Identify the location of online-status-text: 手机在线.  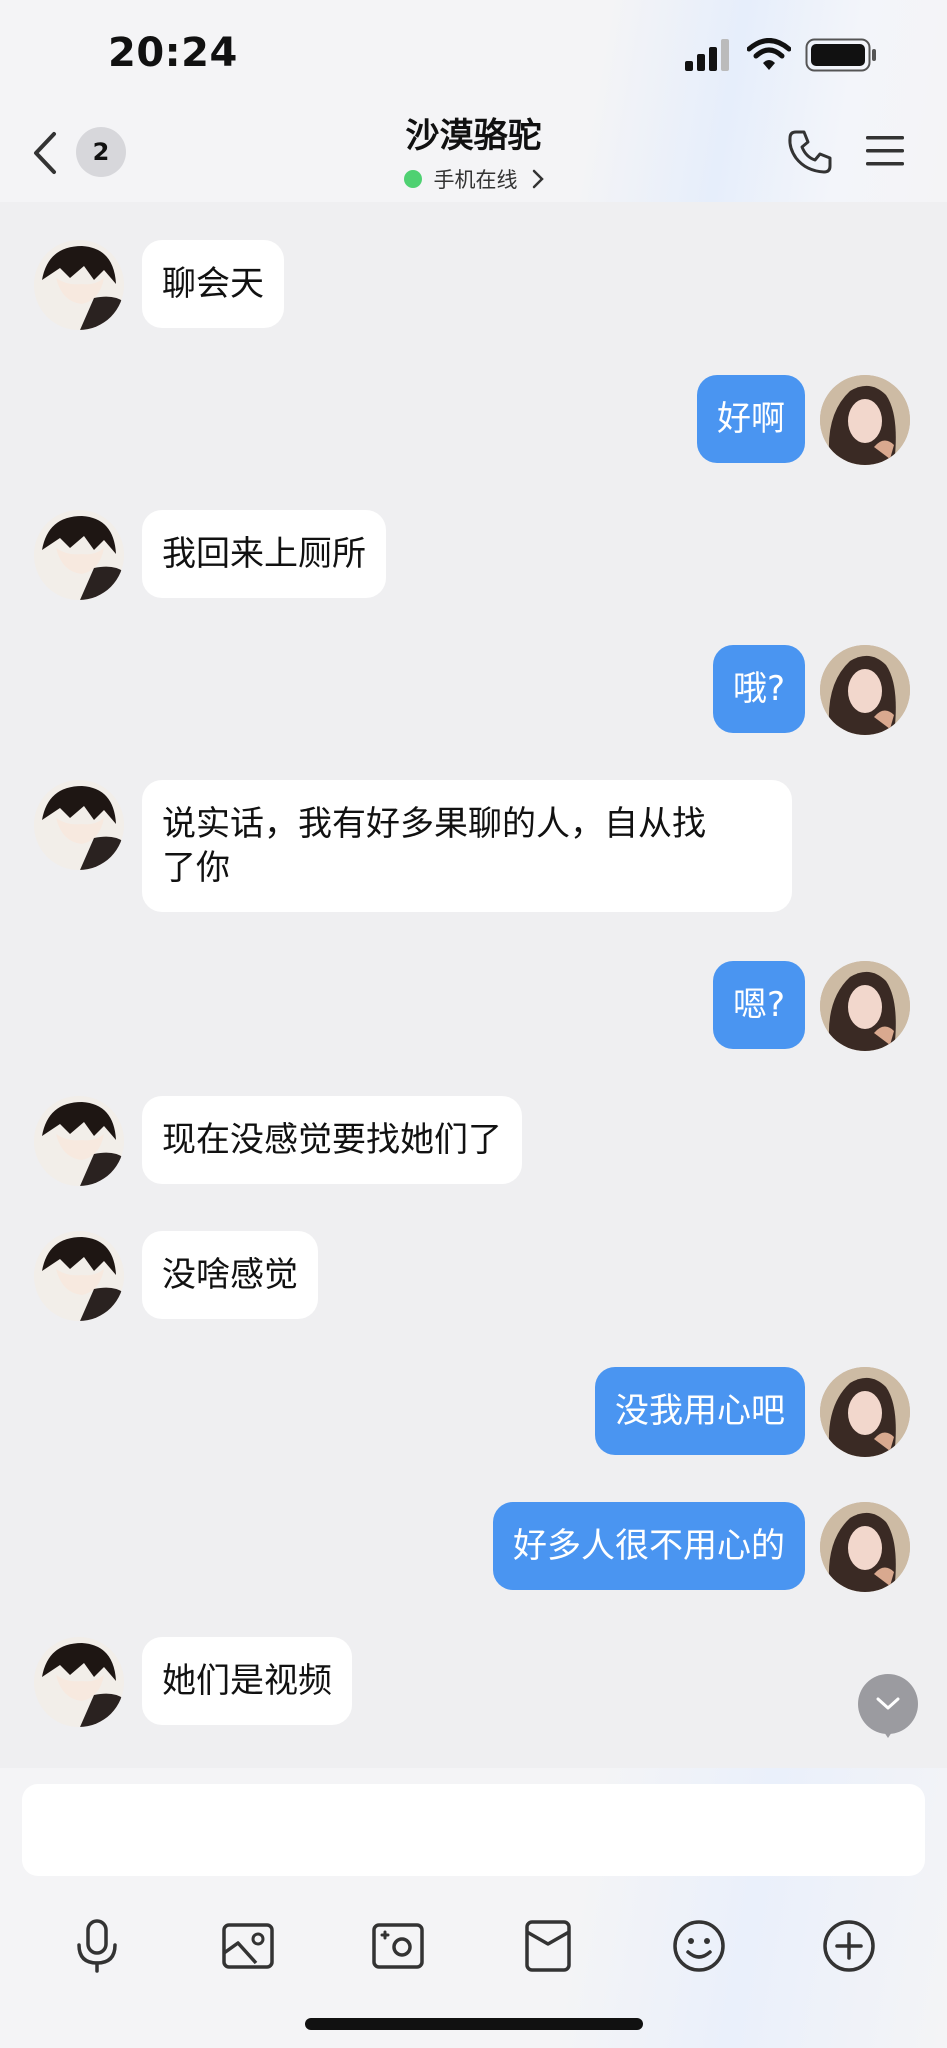
(475, 180).